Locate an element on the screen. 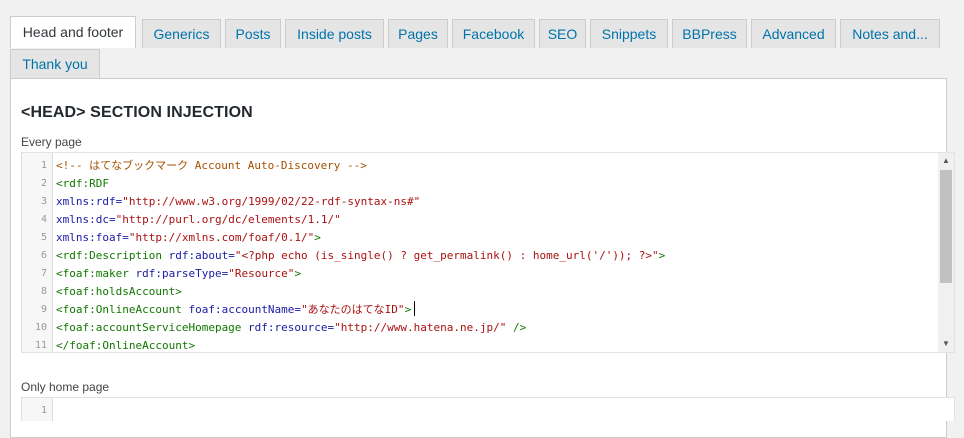 Image resolution: width=964 pixels, height=438 pixels. code-token: </foaf:OnlineAccount> is located at coordinates (126, 345).